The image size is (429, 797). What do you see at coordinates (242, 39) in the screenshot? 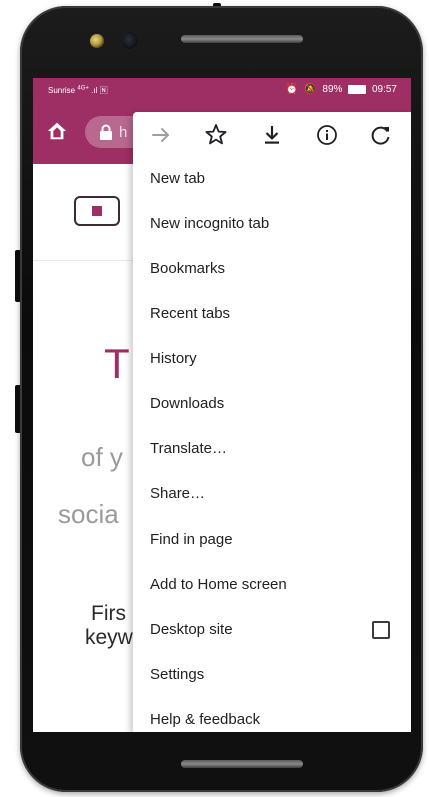
I see `earpiece-speaker` at bounding box center [242, 39].